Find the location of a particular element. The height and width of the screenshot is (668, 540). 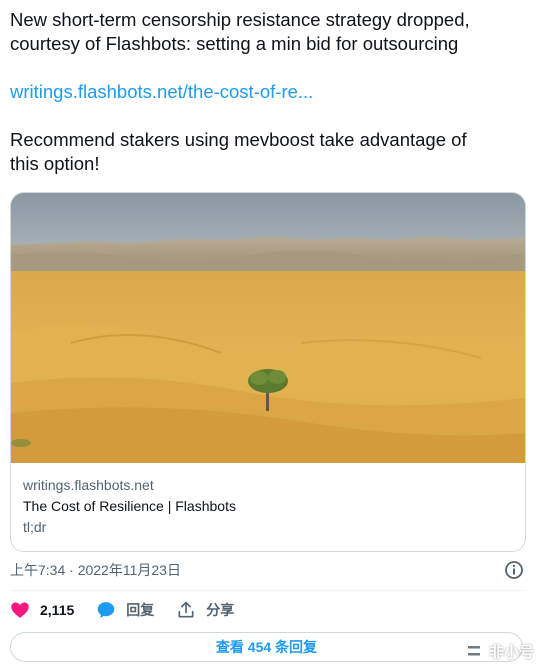

tweet-line-4: this option! is located at coordinates (55, 163).